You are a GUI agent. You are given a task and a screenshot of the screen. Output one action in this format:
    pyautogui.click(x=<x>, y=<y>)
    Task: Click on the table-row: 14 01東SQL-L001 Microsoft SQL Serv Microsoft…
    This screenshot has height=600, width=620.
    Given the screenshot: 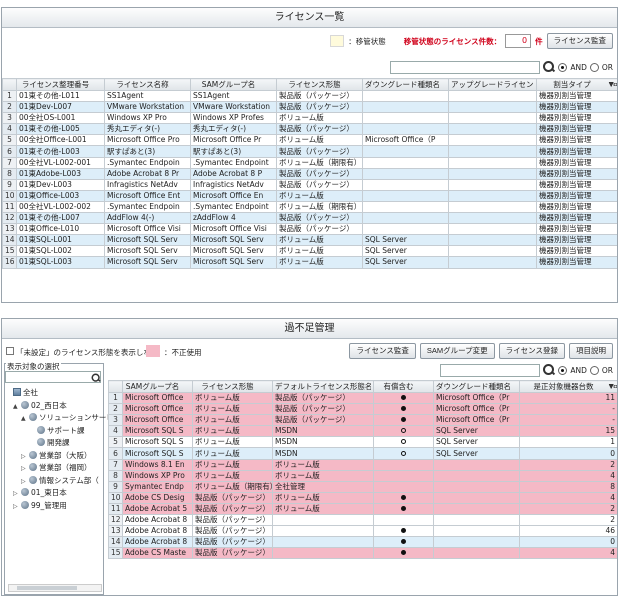 What is the action you would take?
    pyautogui.click(x=309, y=240)
    